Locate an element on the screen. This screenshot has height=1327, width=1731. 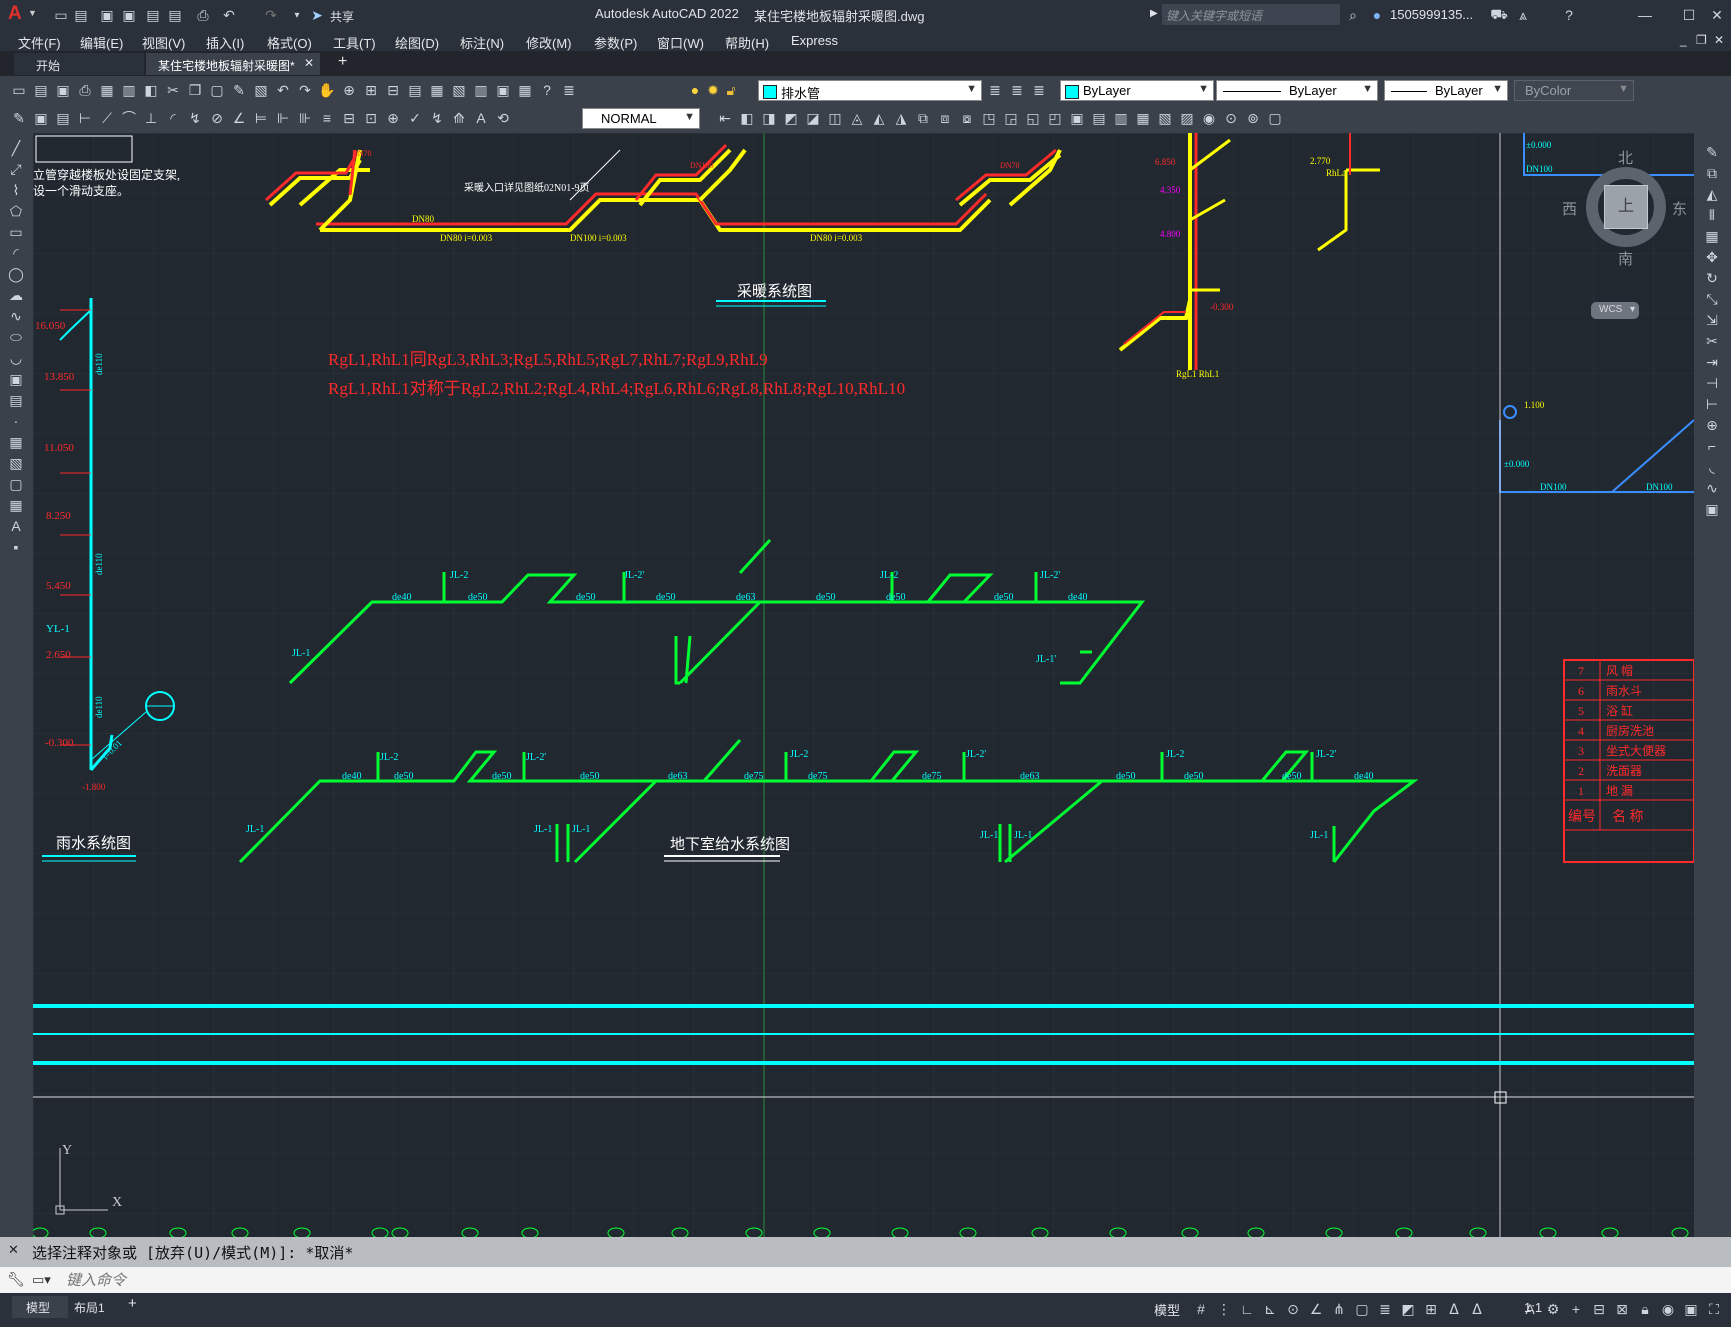
selection-cycling-icon: ⊞ is located at coordinates (1431, 1309).